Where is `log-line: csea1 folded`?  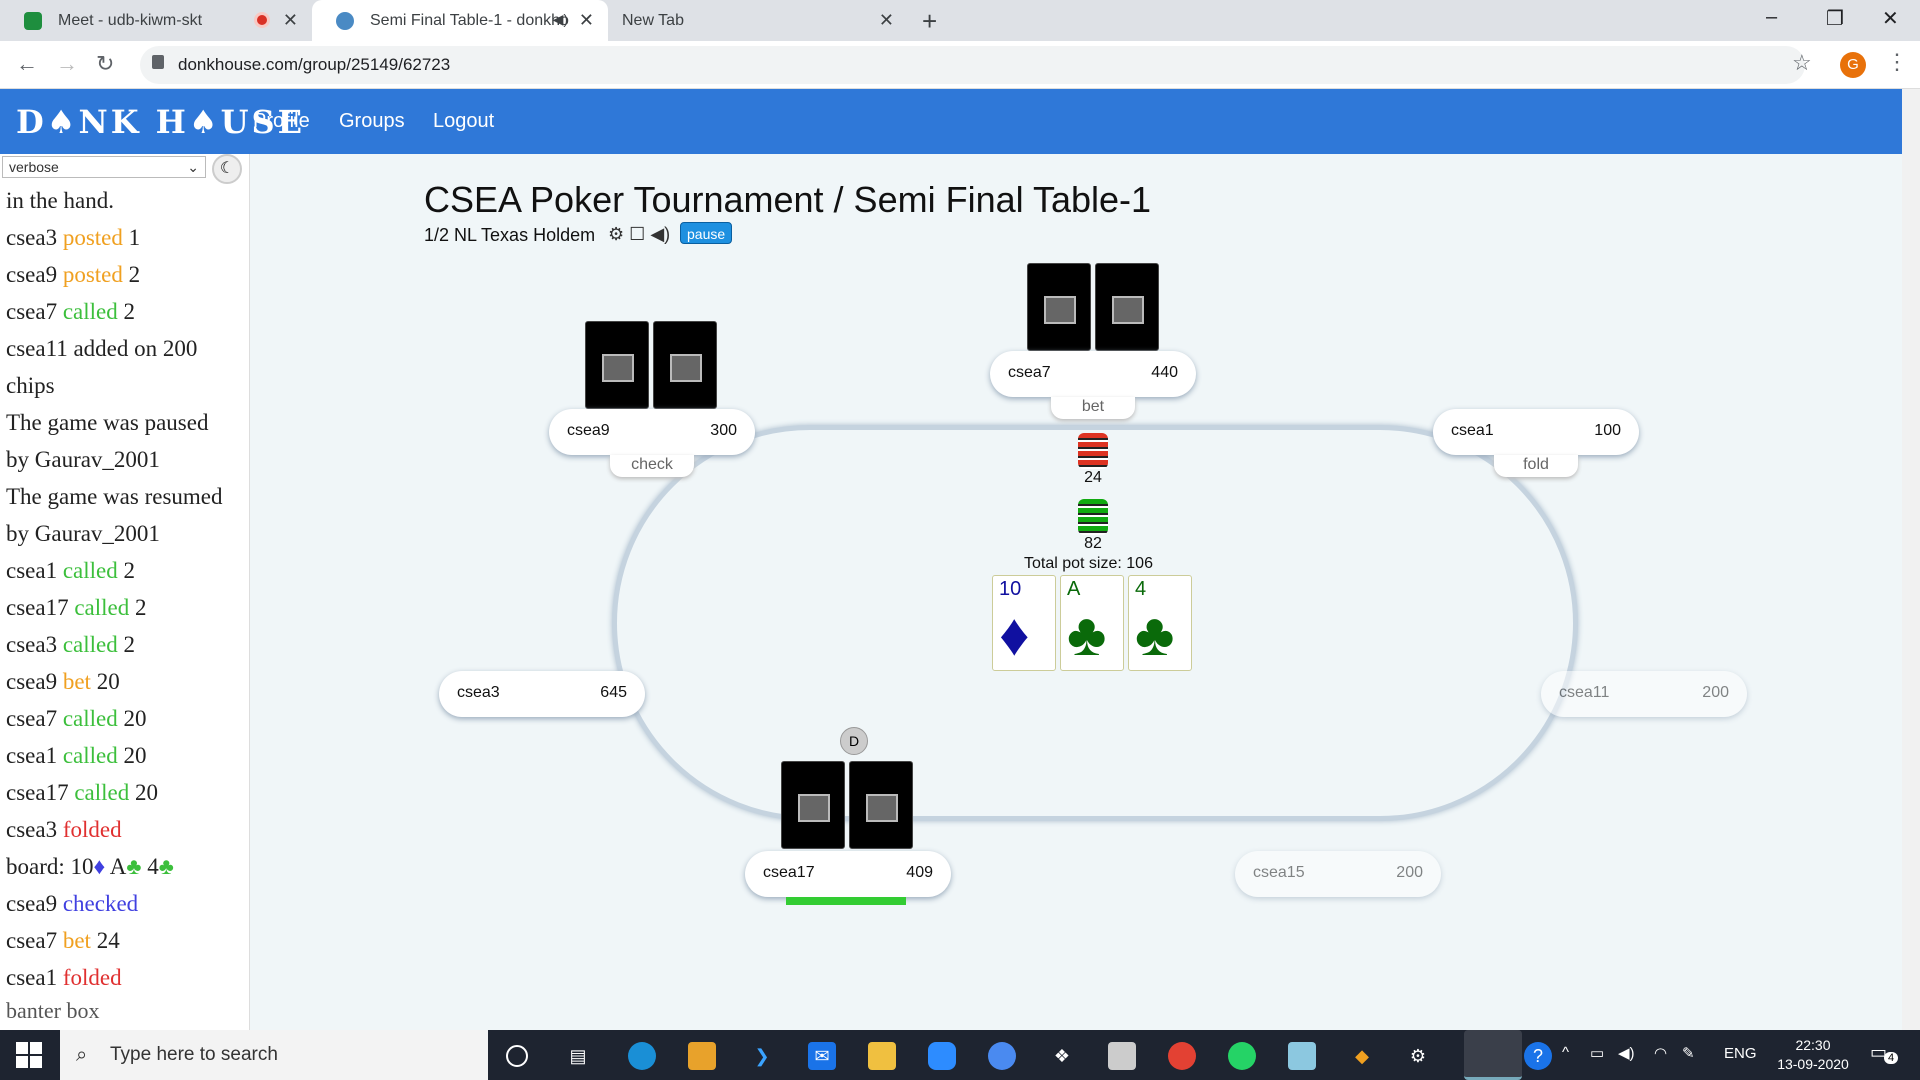 log-line: csea1 folded is located at coordinates (64, 977).